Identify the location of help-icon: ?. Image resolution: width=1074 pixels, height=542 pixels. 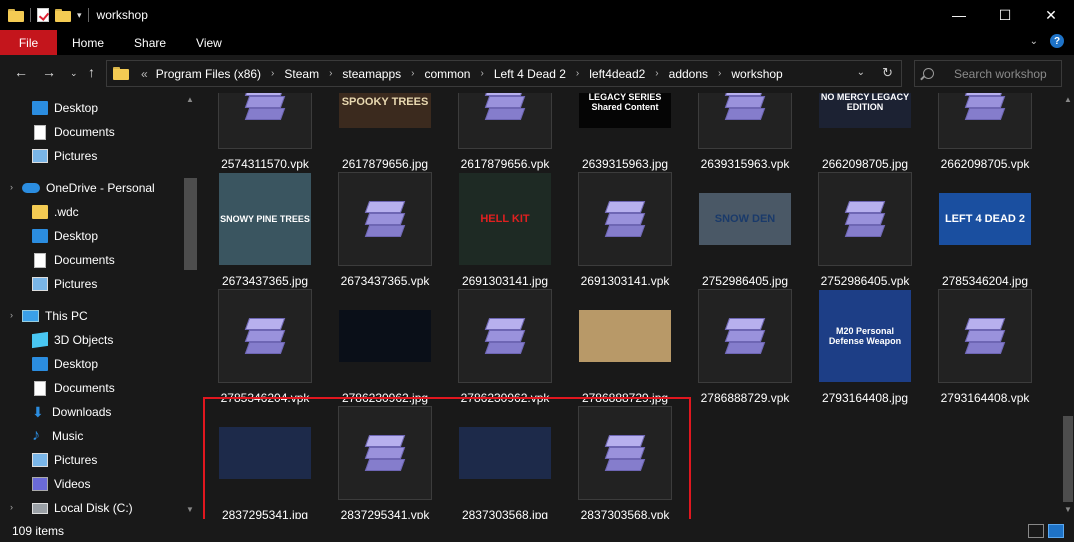
(1057, 41).